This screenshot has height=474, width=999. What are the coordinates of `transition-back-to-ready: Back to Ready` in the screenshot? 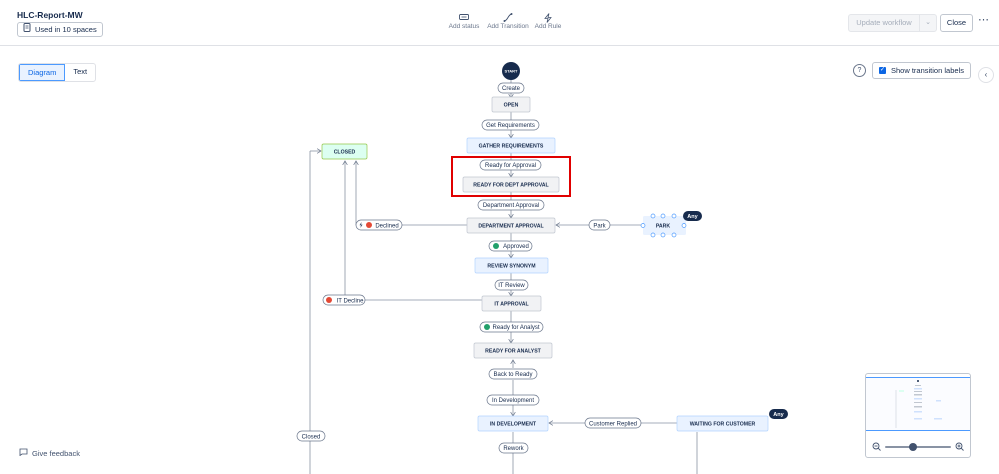 It's located at (513, 374).